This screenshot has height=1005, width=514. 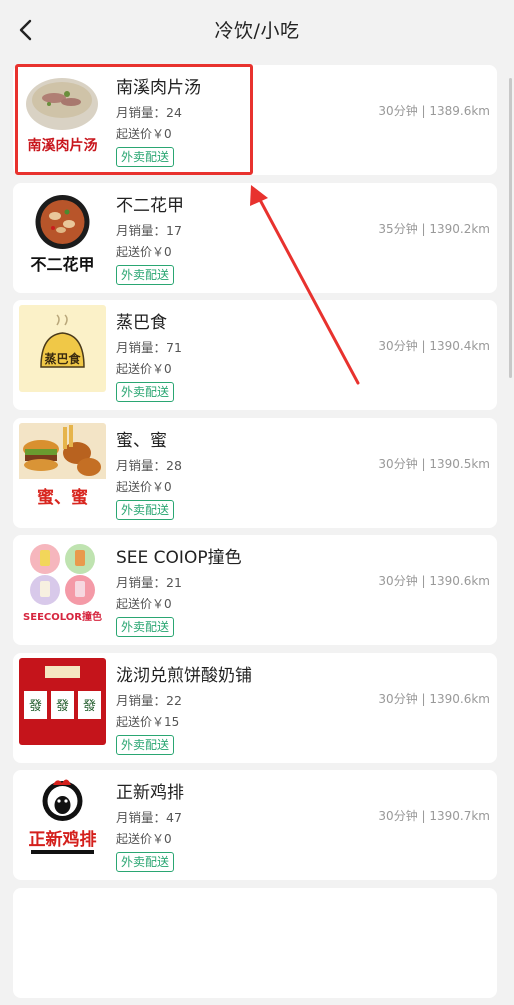 I want to click on shop-logo-text: 南溪肉片汤, so click(x=63, y=145).